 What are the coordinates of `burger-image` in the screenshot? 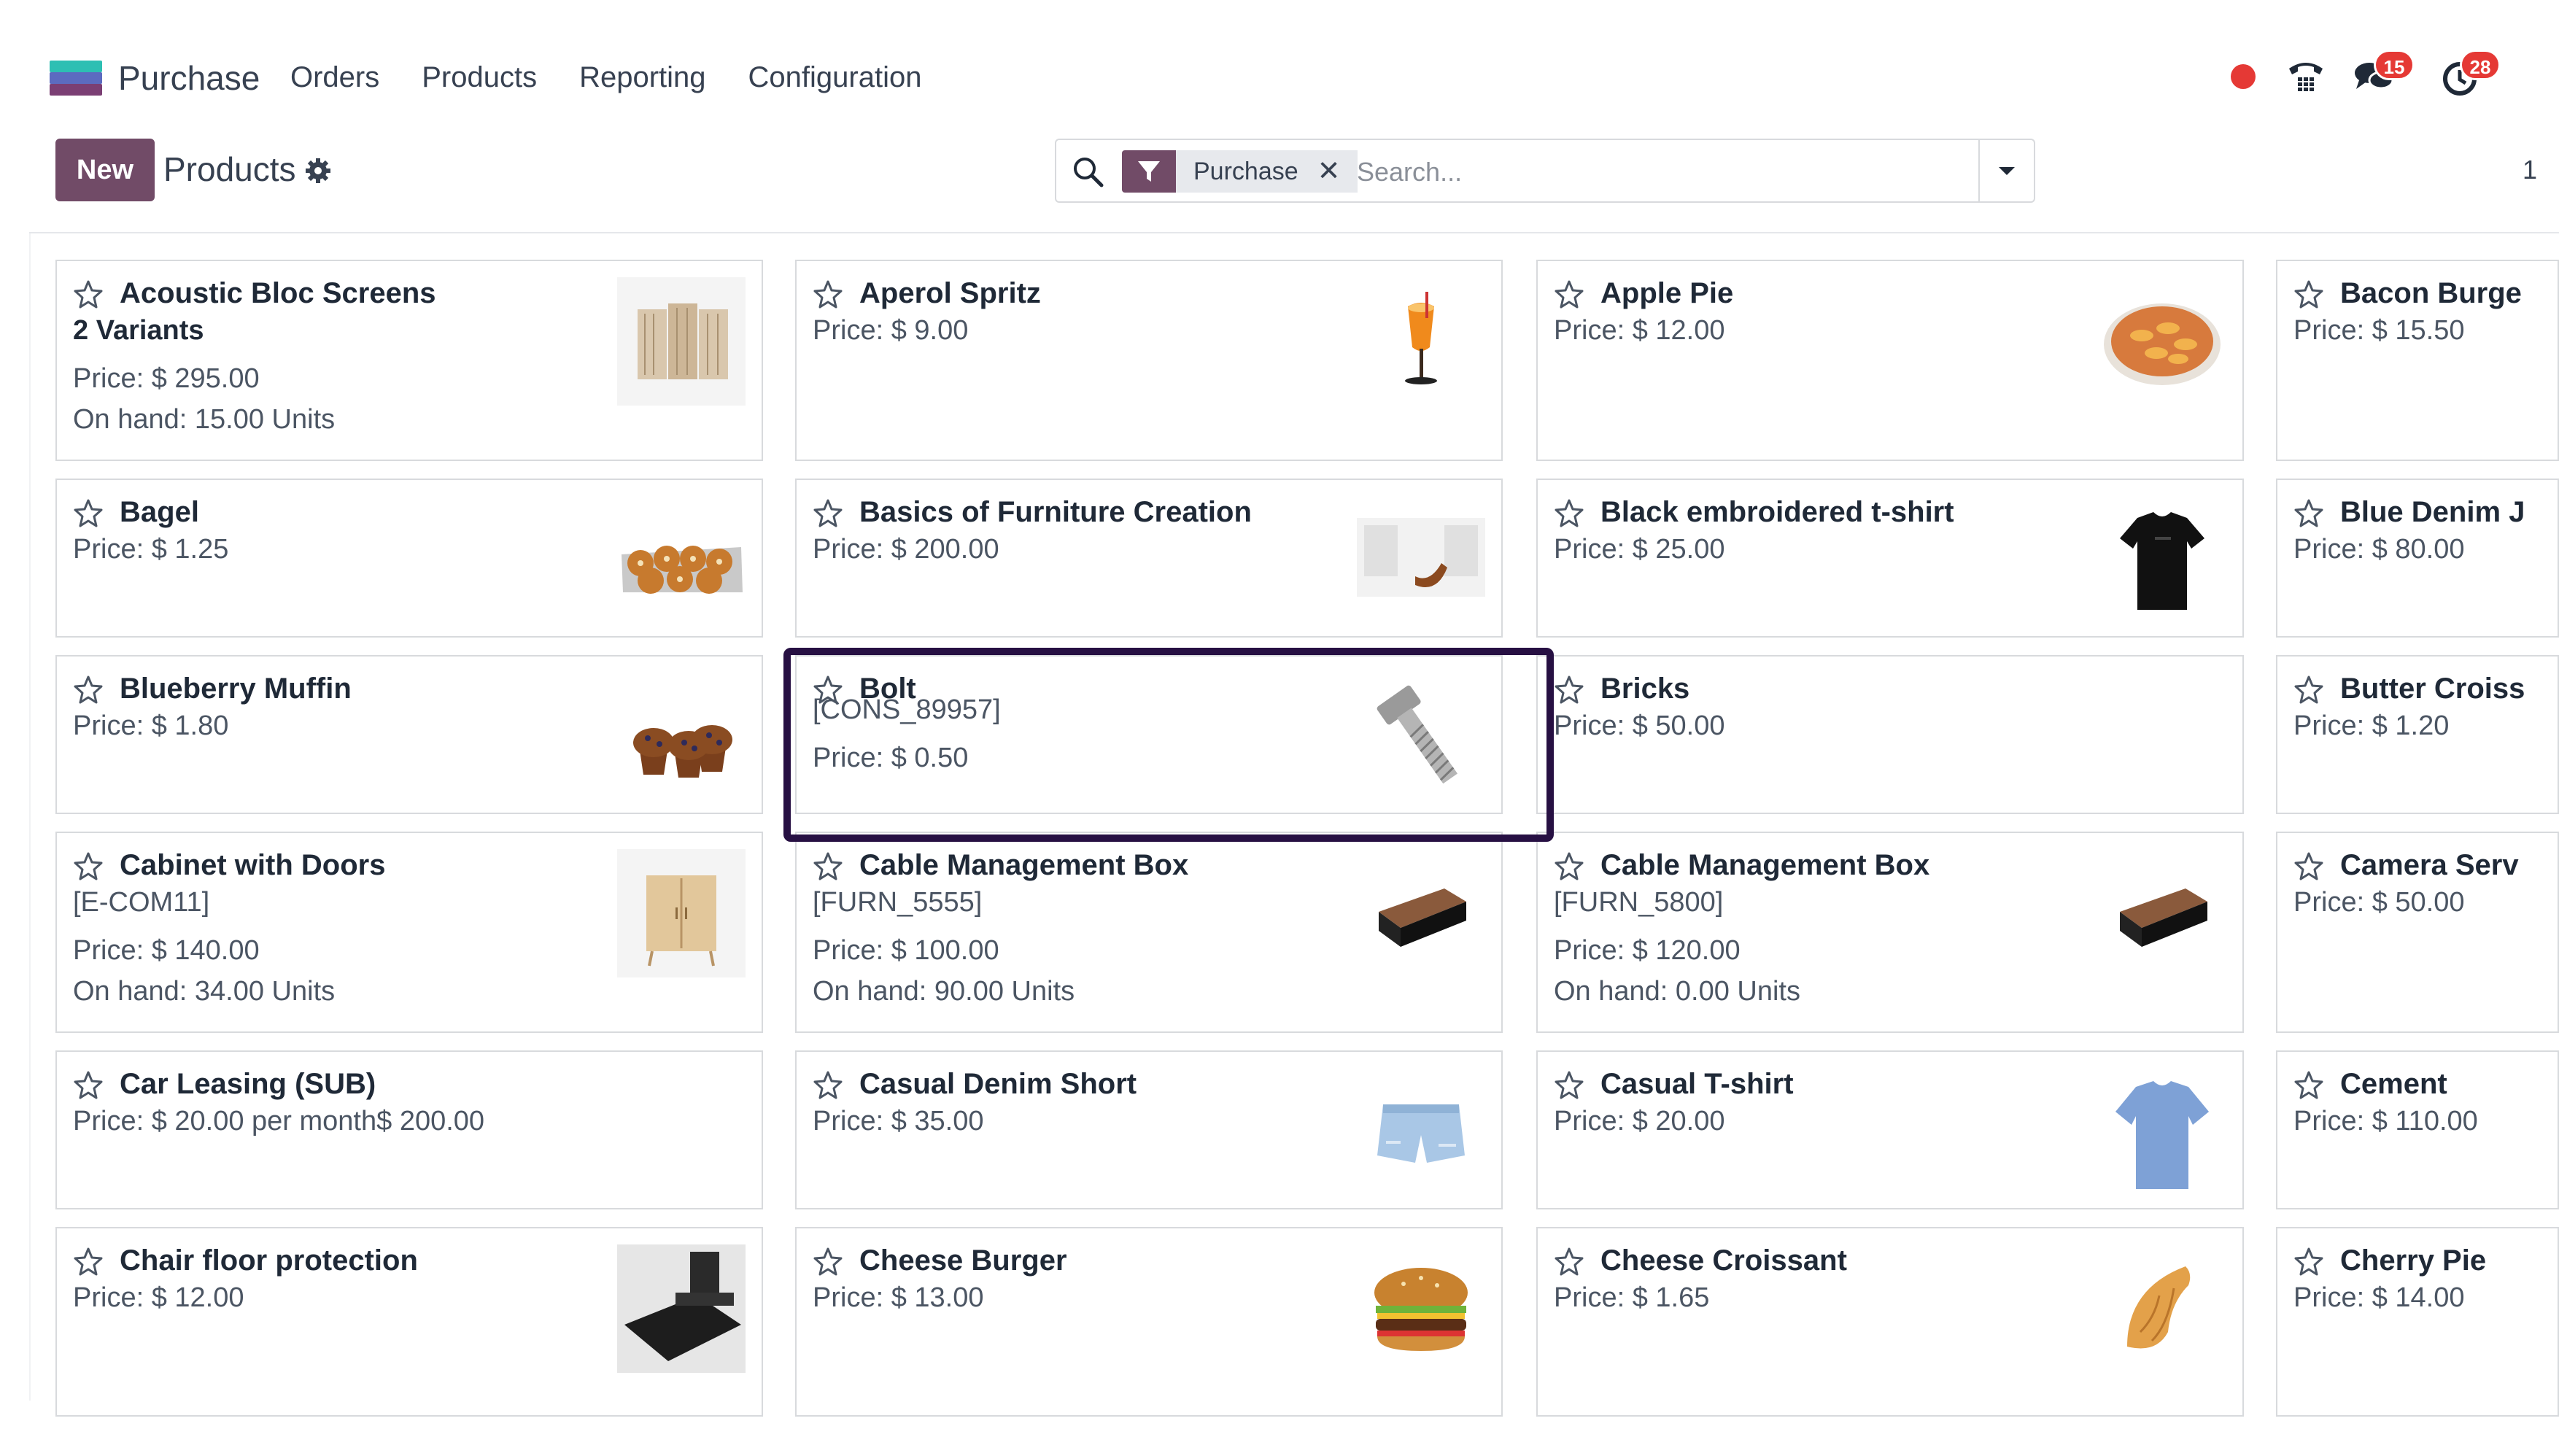 It's located at (1421, 1309).